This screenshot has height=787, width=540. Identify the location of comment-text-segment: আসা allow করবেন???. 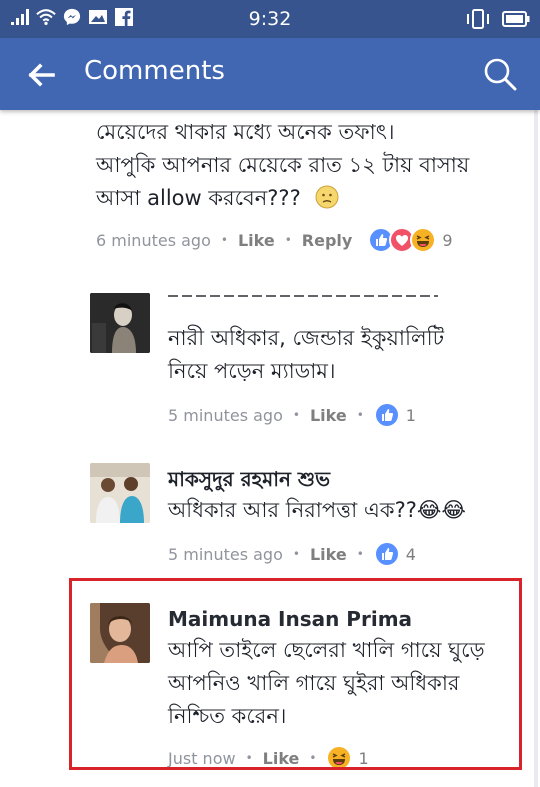
(198, 198).